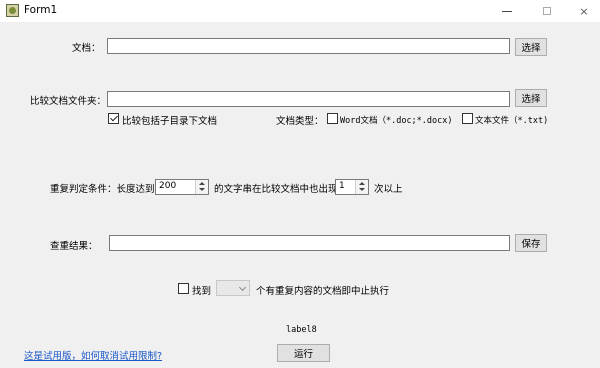  I want to click on status-label: label8, so click(301, 330).